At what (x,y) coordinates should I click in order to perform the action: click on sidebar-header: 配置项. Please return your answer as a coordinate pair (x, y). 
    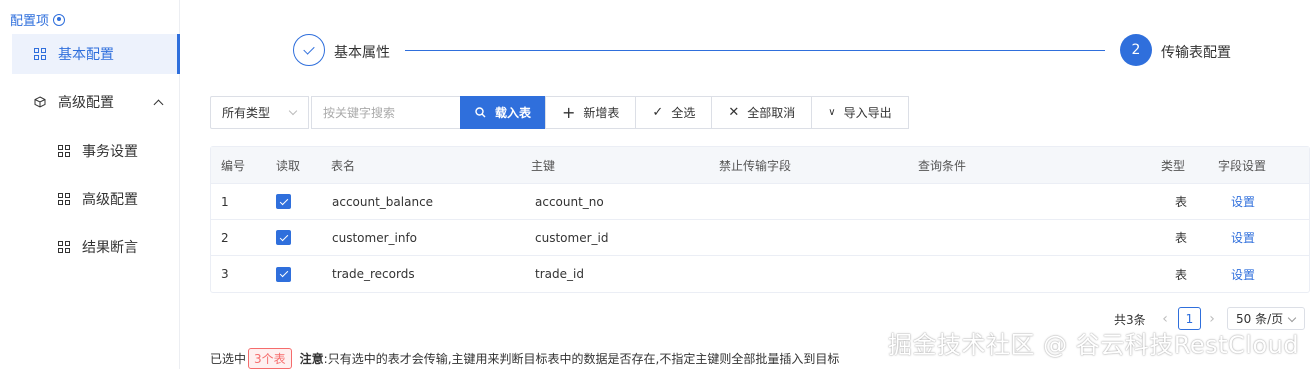
    Looking at the image, I should click on (38, 19).